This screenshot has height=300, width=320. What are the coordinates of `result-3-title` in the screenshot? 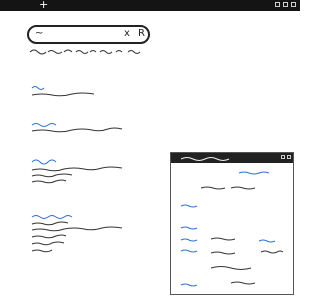 It's located at (44, 162).